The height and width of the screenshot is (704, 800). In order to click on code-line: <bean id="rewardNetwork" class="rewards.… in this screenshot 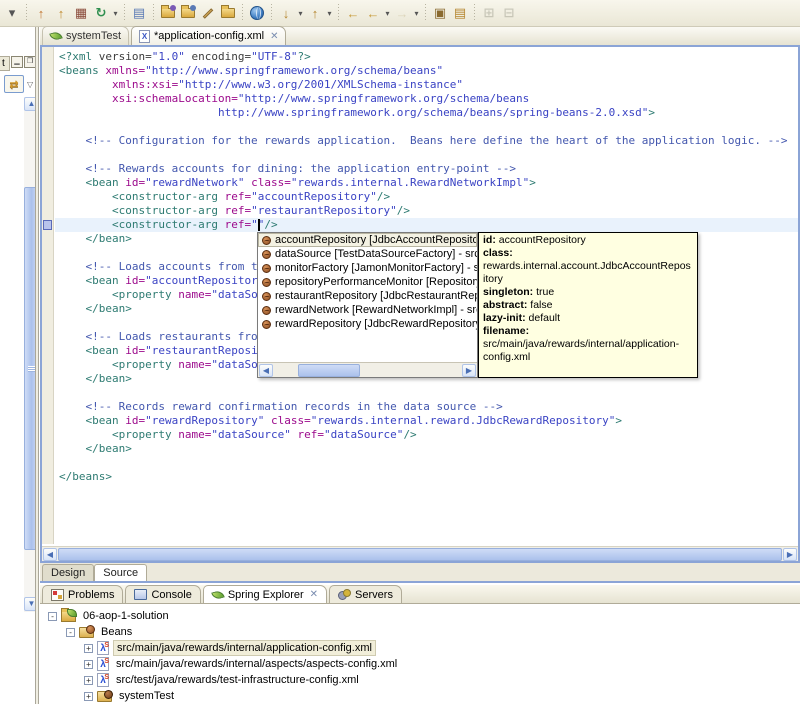, I will do `click(428, 183)`.